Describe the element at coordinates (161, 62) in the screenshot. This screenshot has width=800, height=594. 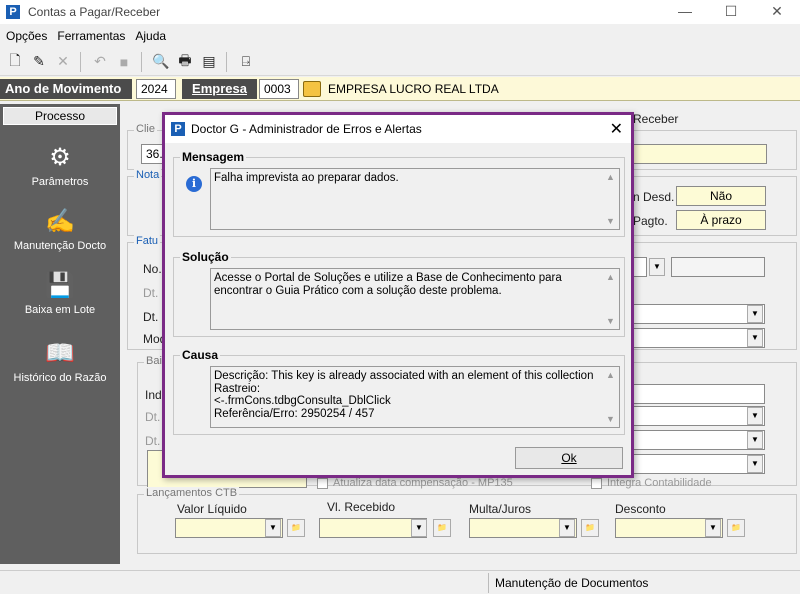
I see `print-preview-icon: 🔍` at that location.